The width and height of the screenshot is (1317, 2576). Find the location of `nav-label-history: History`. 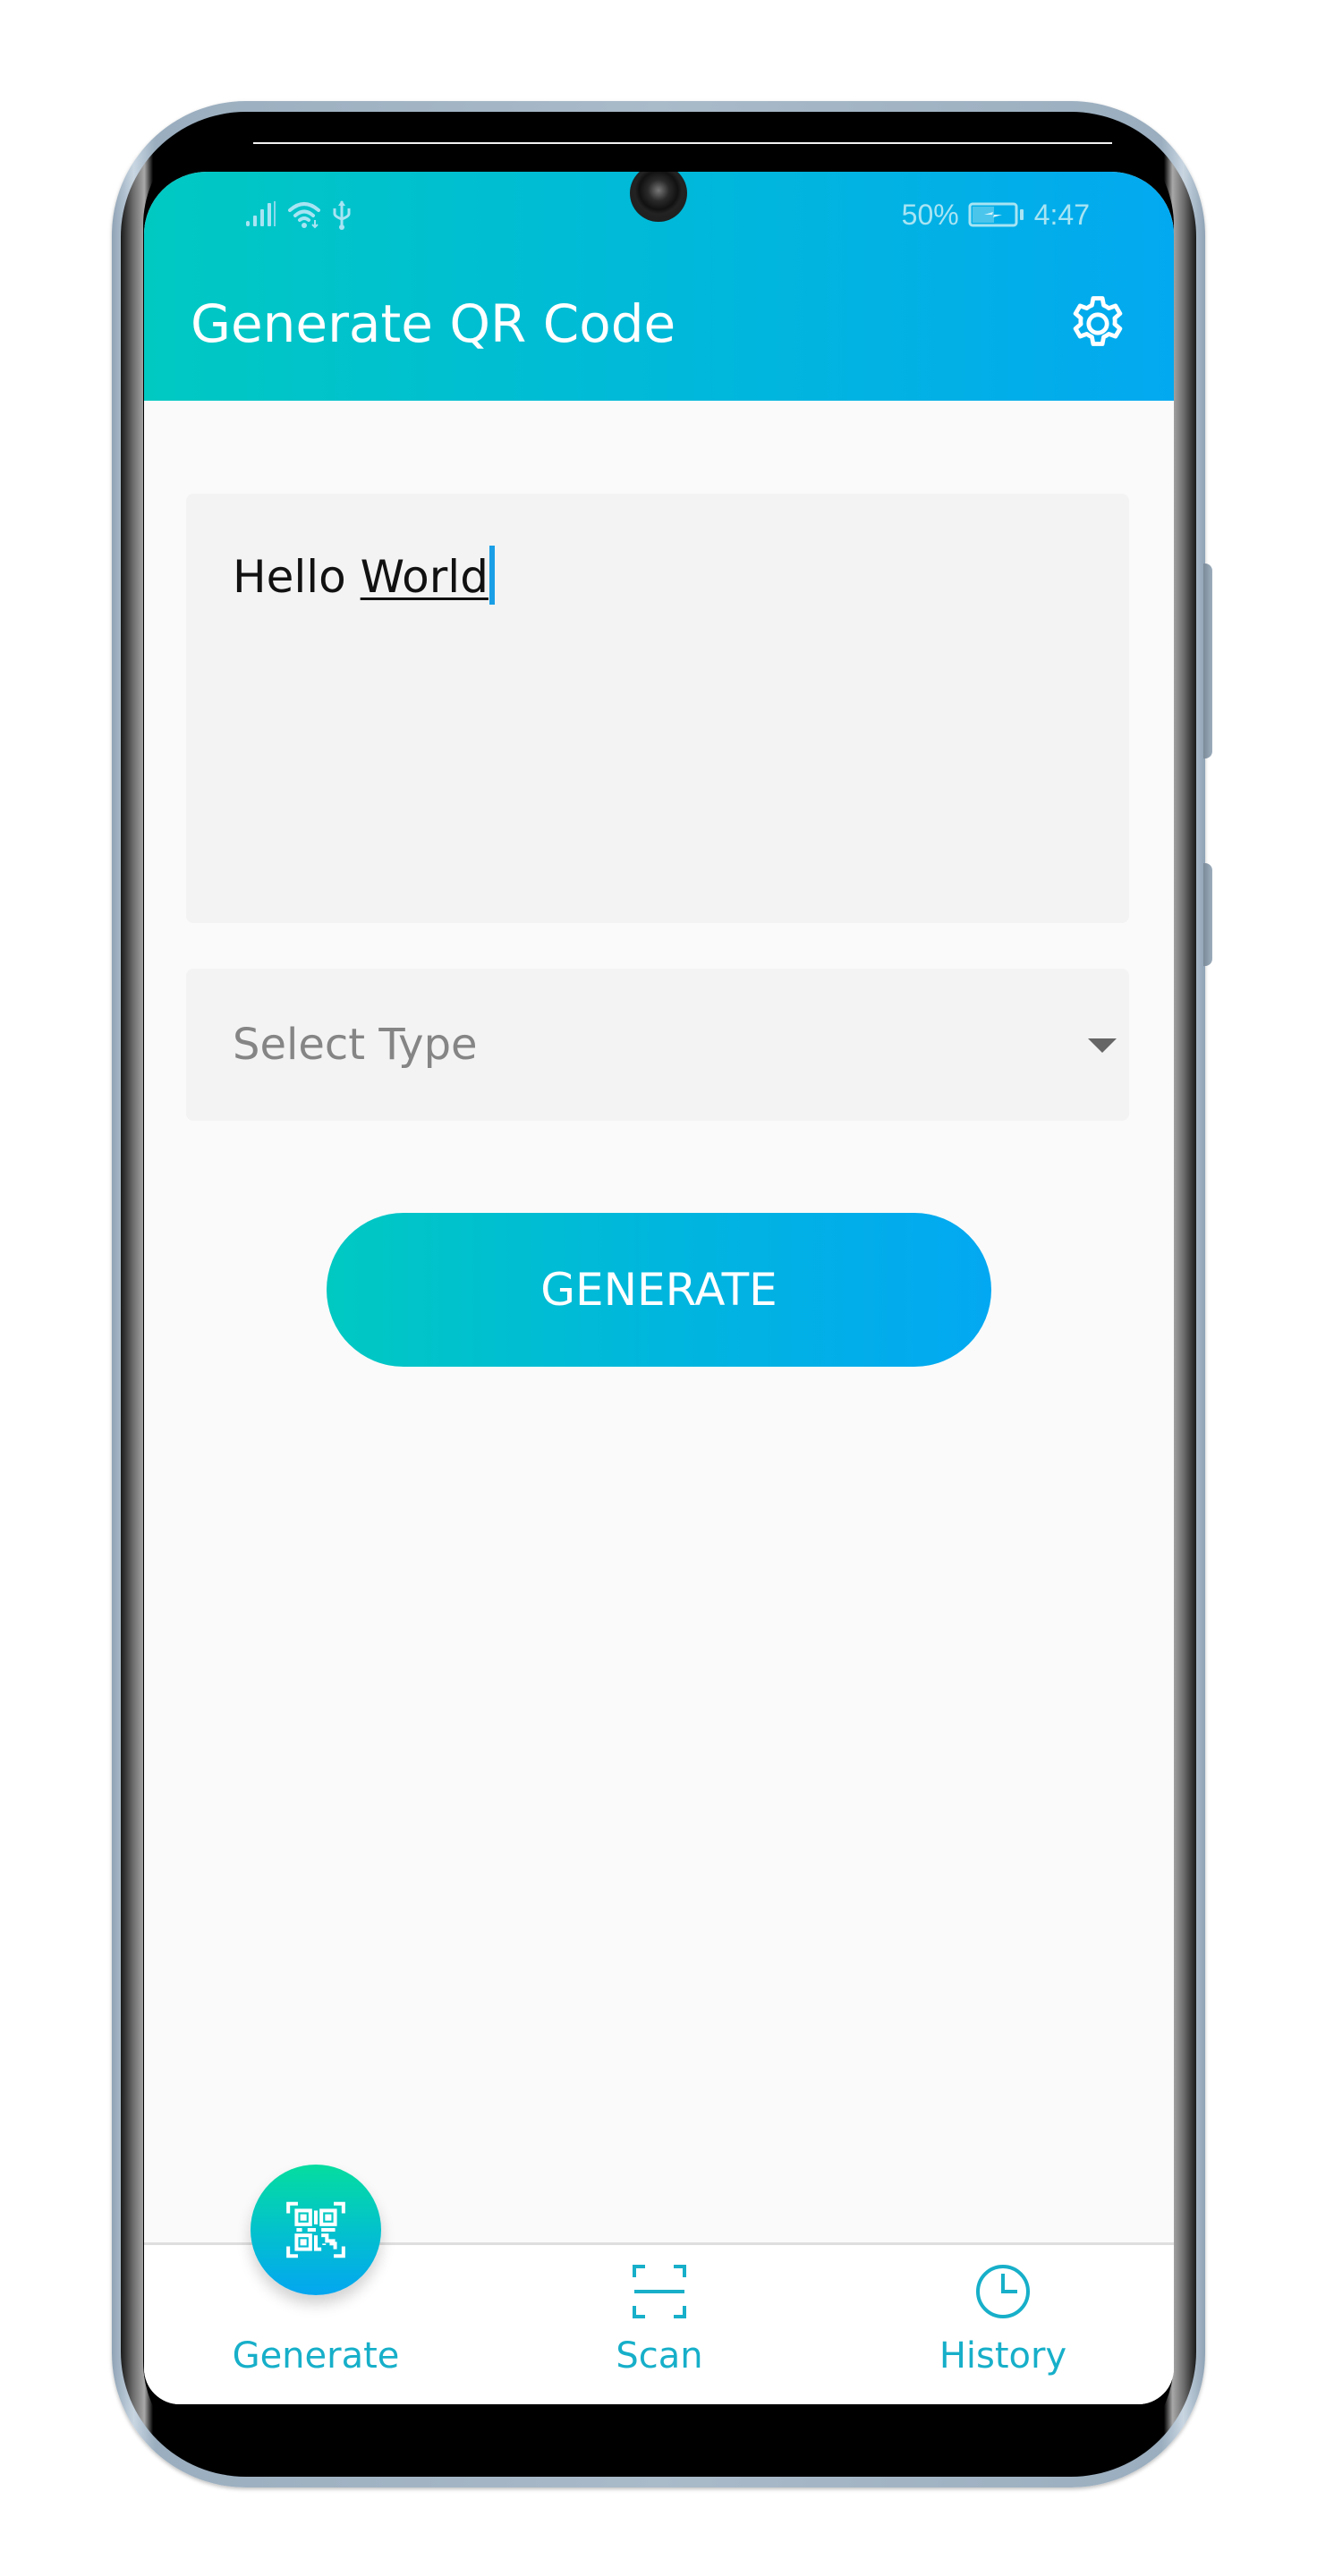

nav-label-history: History is located at coordinates (1003, 2356).